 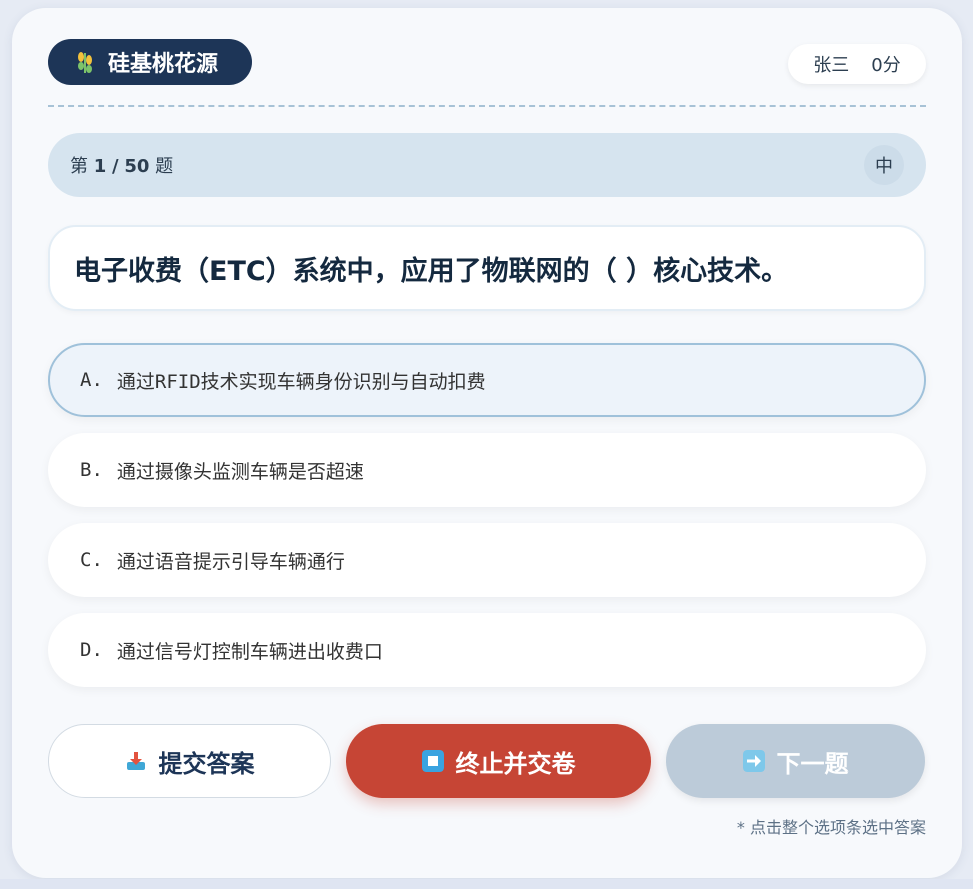 I want to click on submit-label: 提交答案, so click(x=206, y=763).